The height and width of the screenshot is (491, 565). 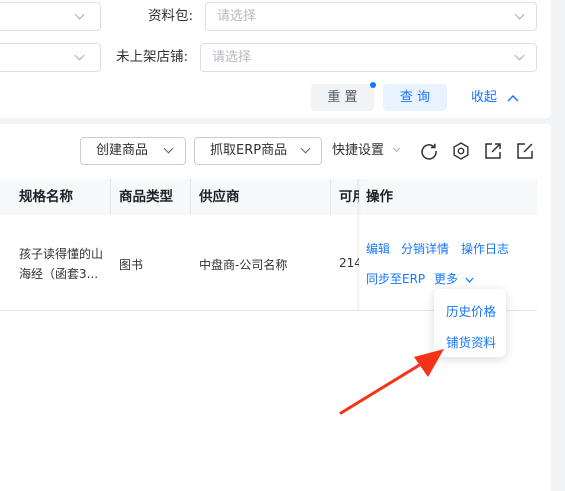 I want to click on quick-settings-dropdown: 快捷设置, so click(x=368, y=151).